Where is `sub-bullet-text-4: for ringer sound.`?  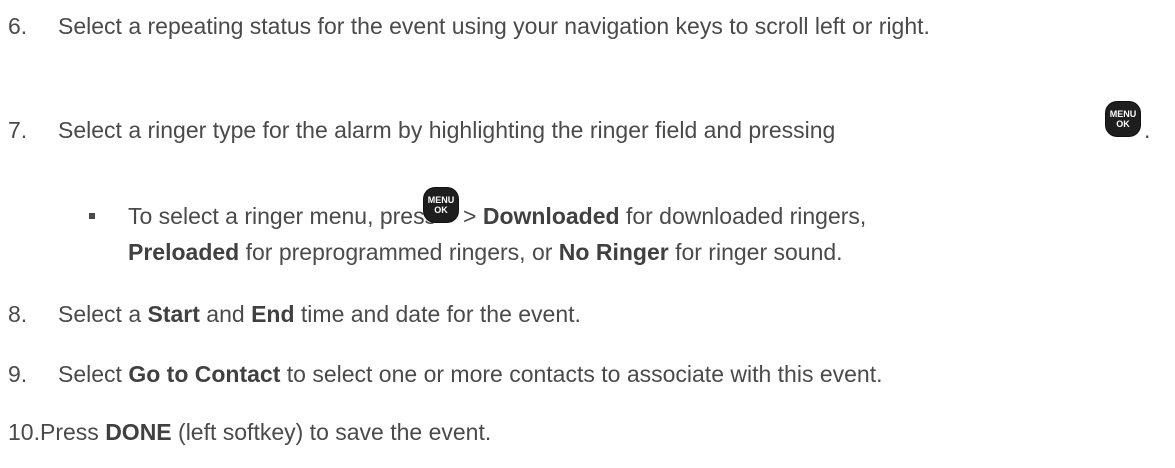
sub-bullet-text-4: for ringer sound. is located at coordinates (755, 252).